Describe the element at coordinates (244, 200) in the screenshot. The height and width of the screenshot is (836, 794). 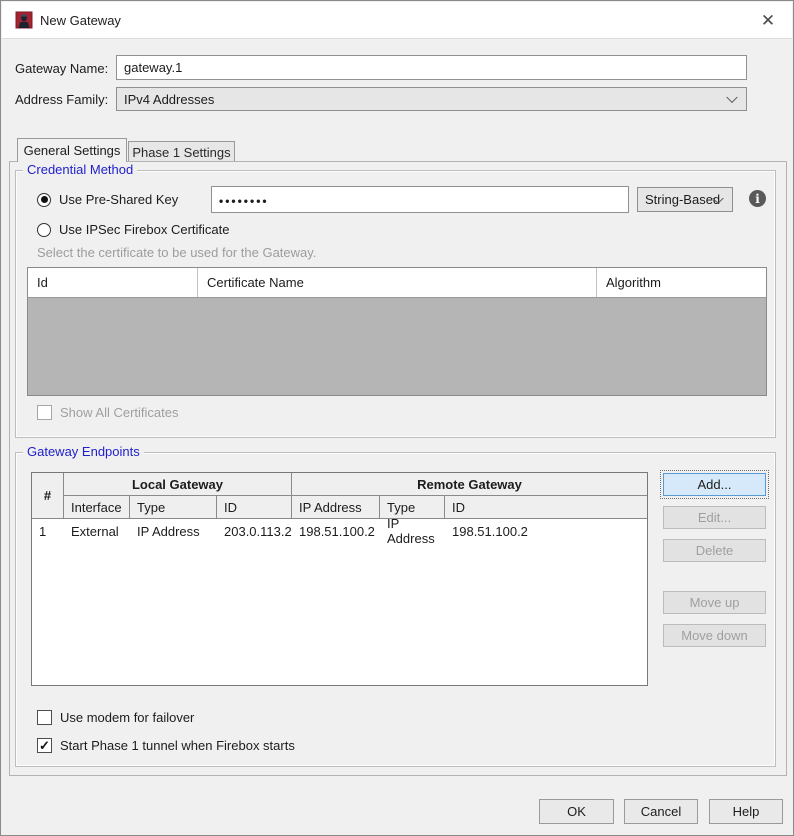
I see `pre-shared-key-value: ••••••••` at that location.